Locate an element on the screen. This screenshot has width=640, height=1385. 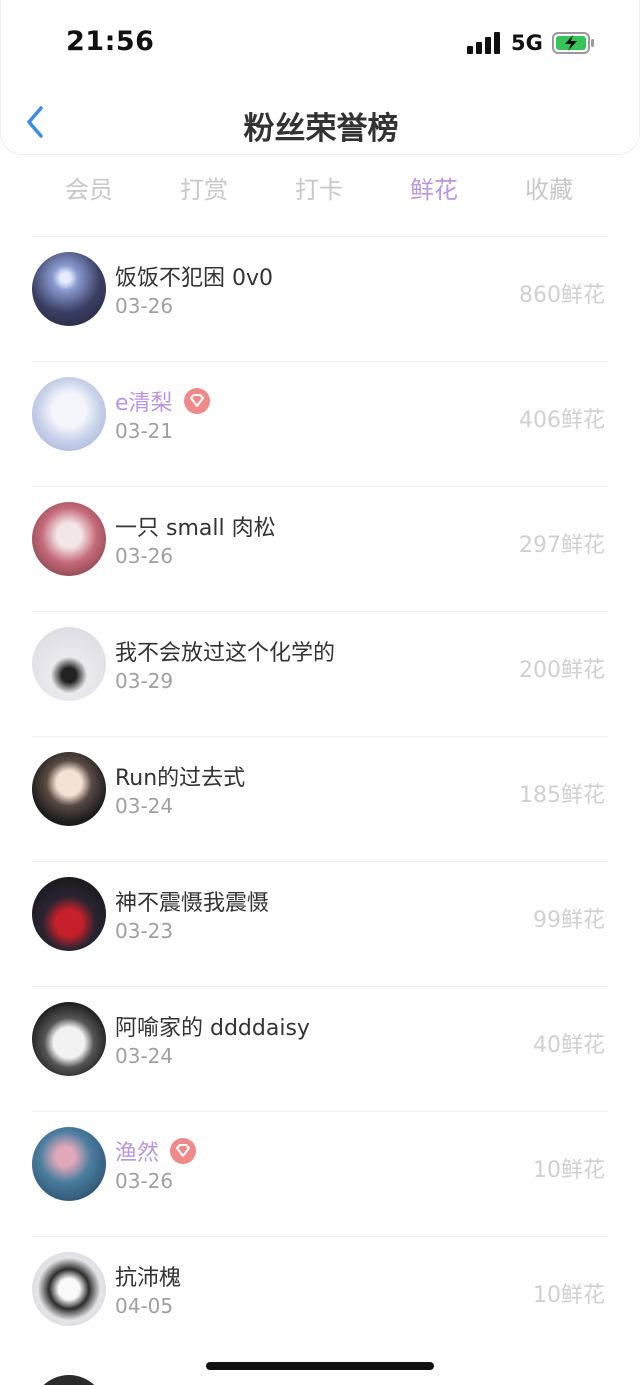
flower-count: 860鲜花 is located at coordinates (562, 295).